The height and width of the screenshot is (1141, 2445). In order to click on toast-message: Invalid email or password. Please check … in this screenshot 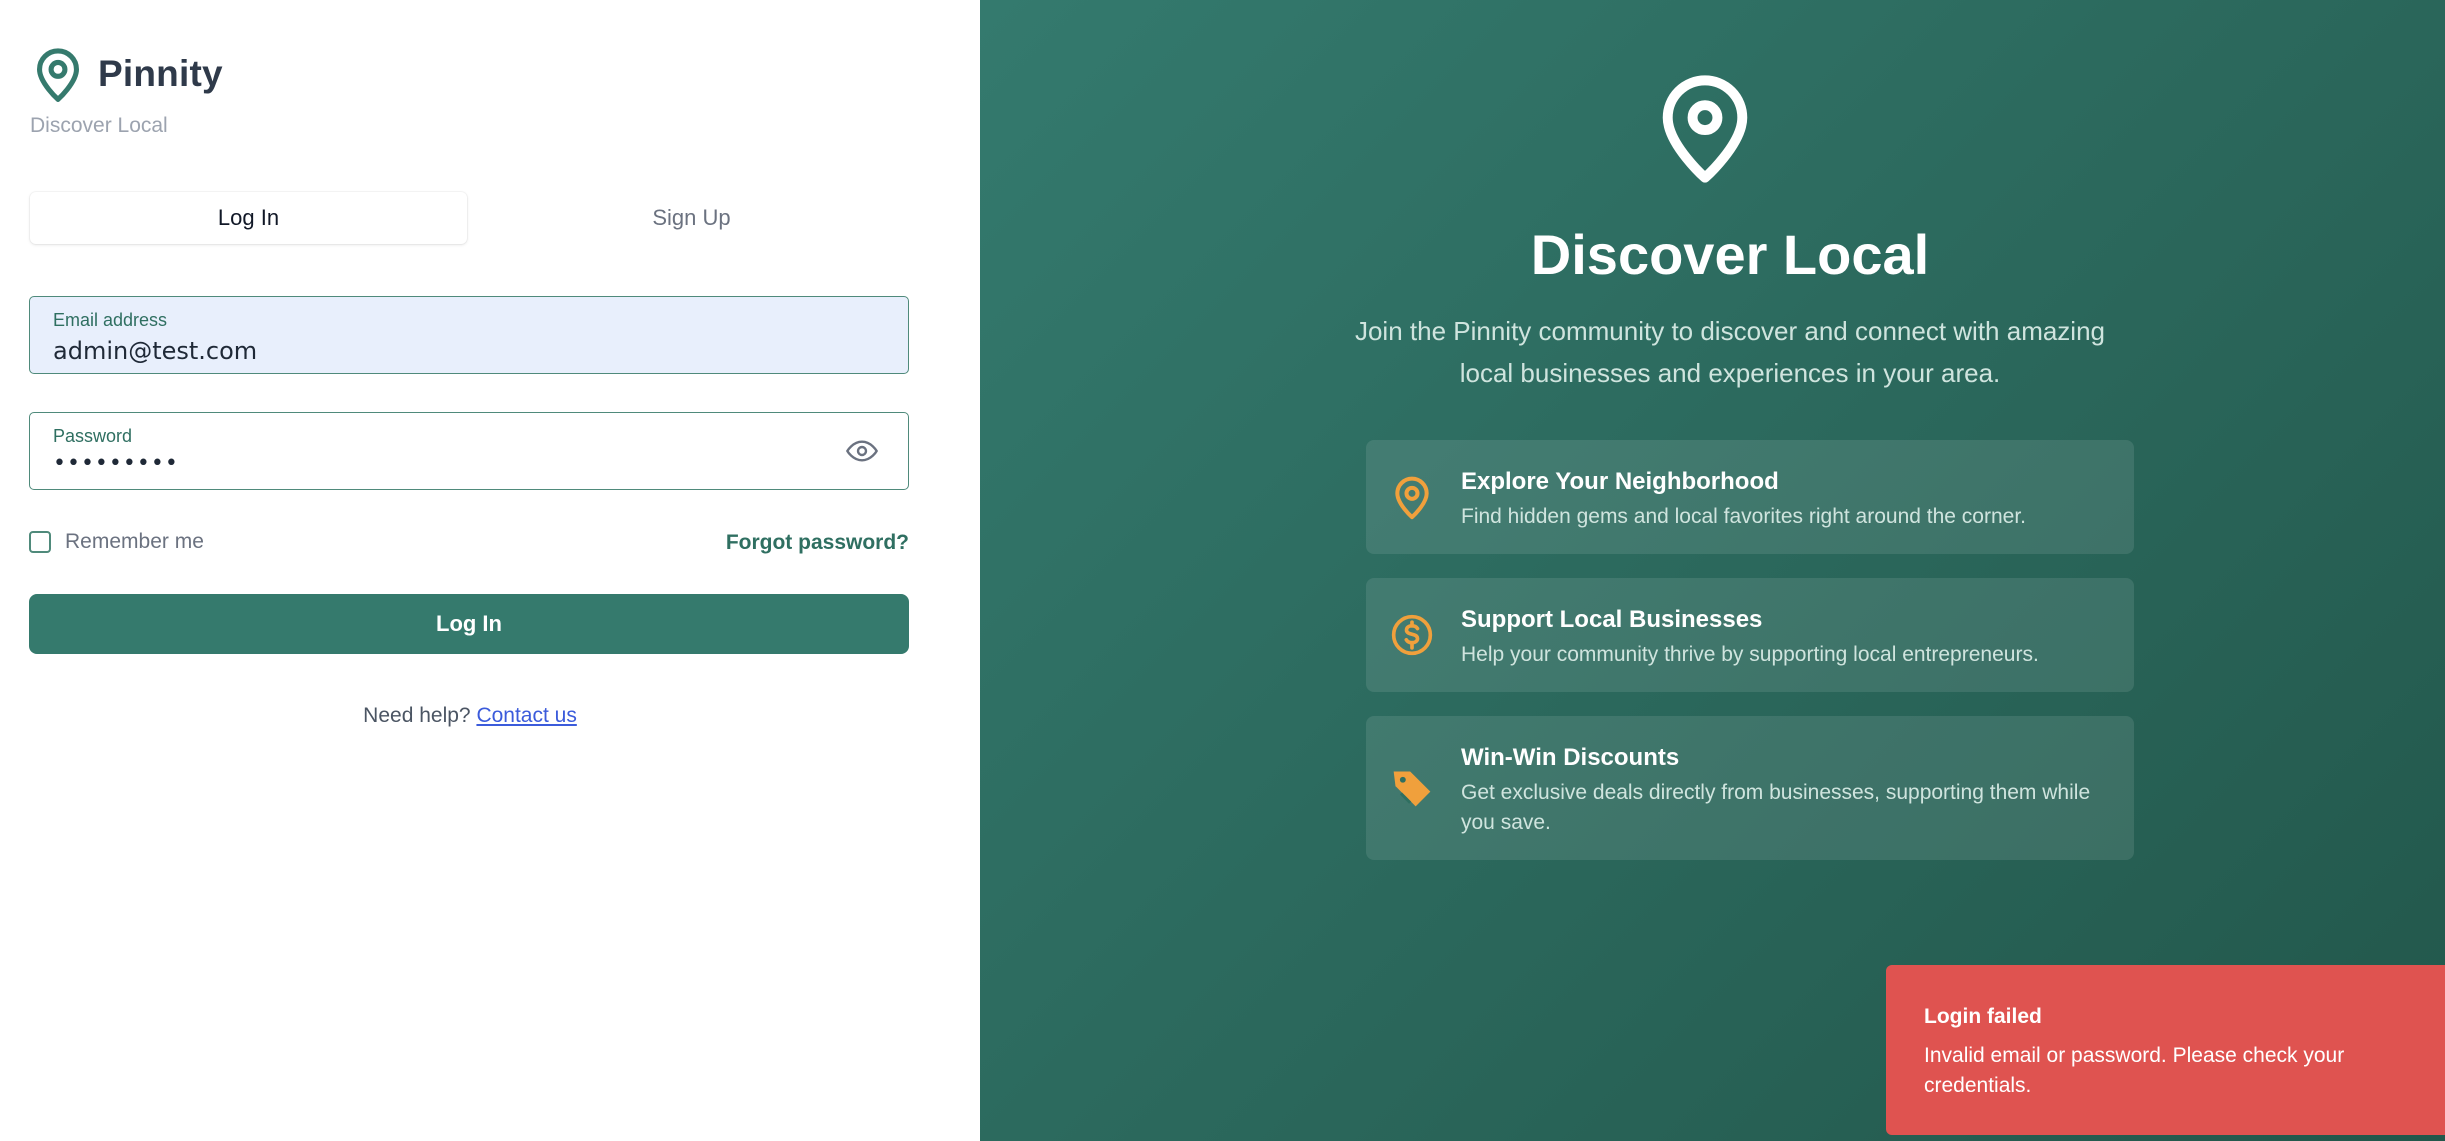, I will do `click(2134, 1070)`.